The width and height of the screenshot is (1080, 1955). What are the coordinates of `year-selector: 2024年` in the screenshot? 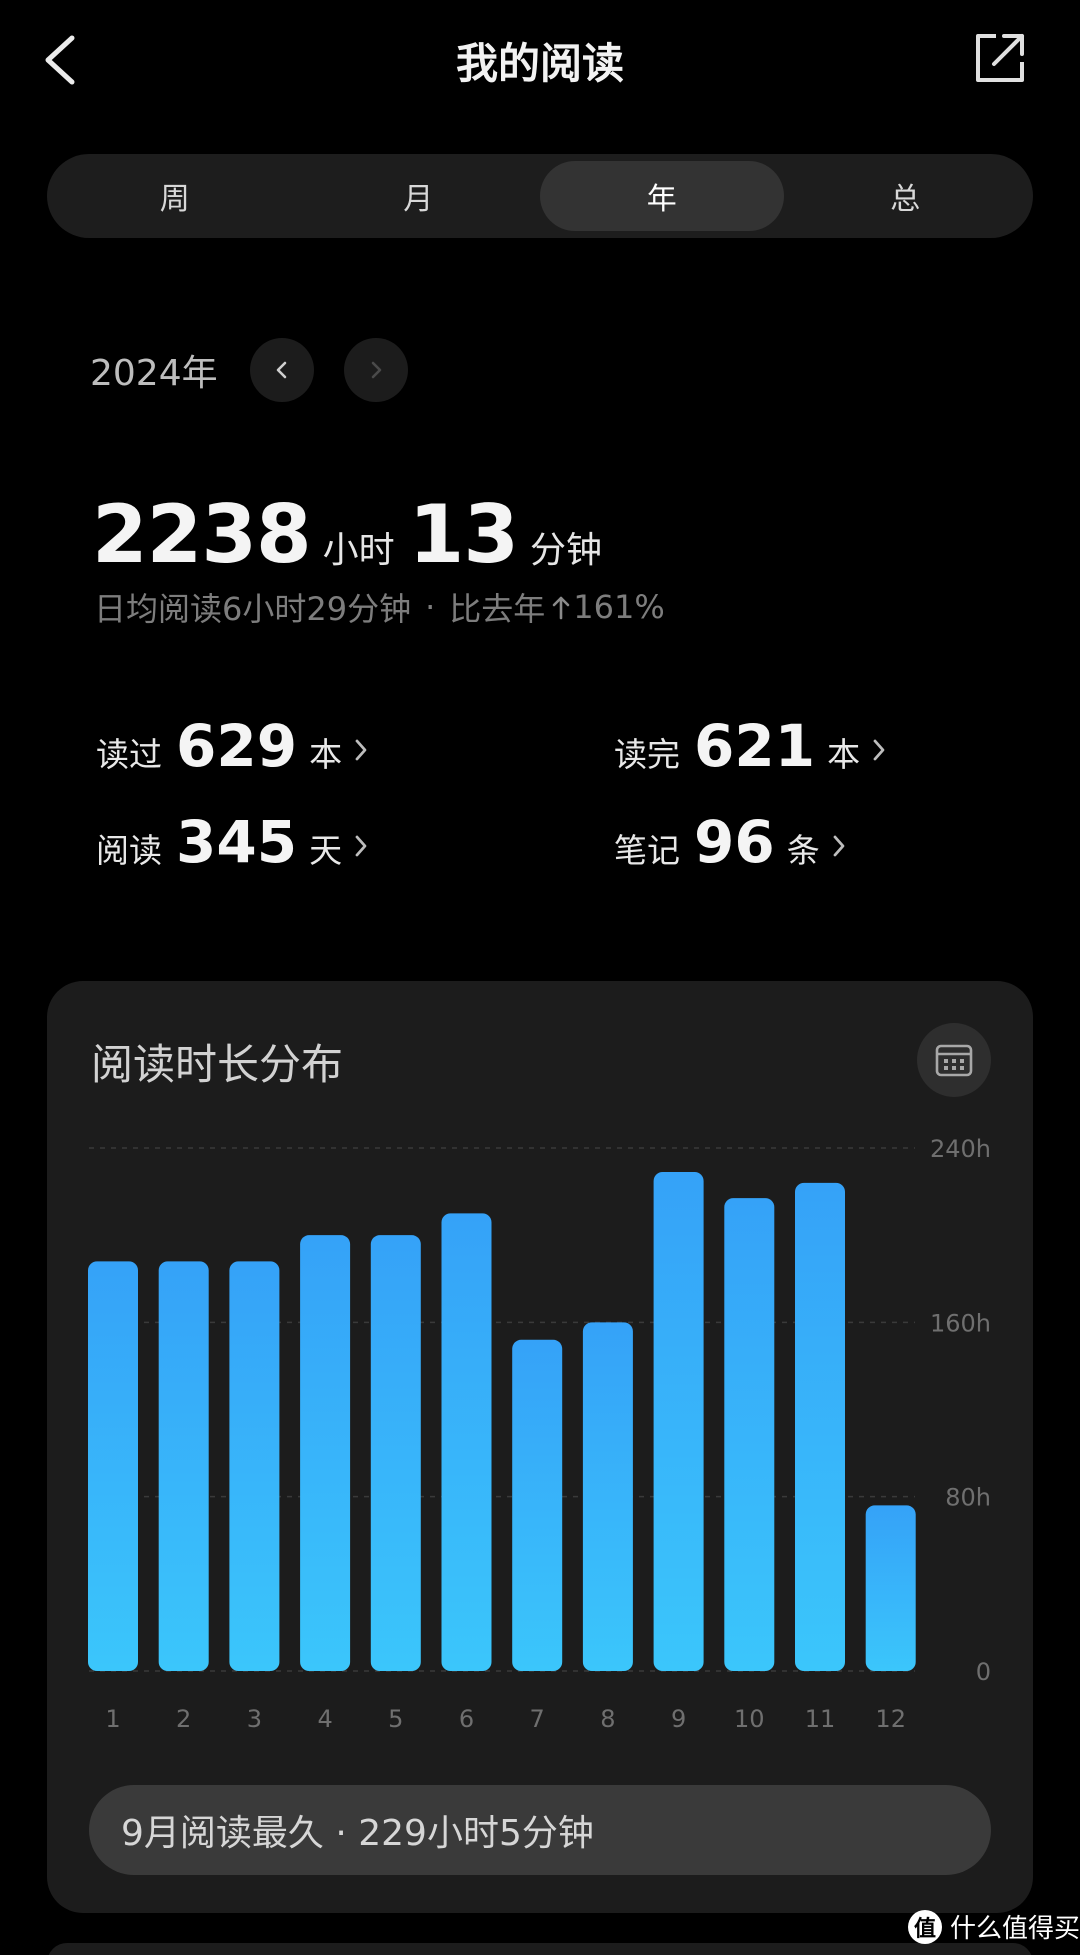 It's located at (249, 370).